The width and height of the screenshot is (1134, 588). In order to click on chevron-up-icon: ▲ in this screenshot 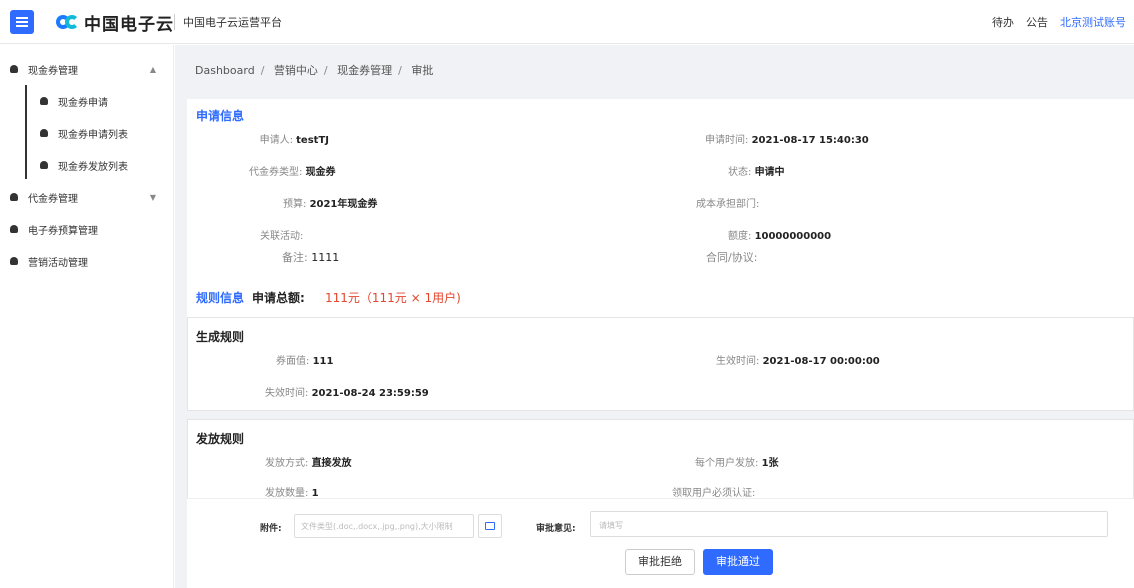, I will do `click(152, 69)`.